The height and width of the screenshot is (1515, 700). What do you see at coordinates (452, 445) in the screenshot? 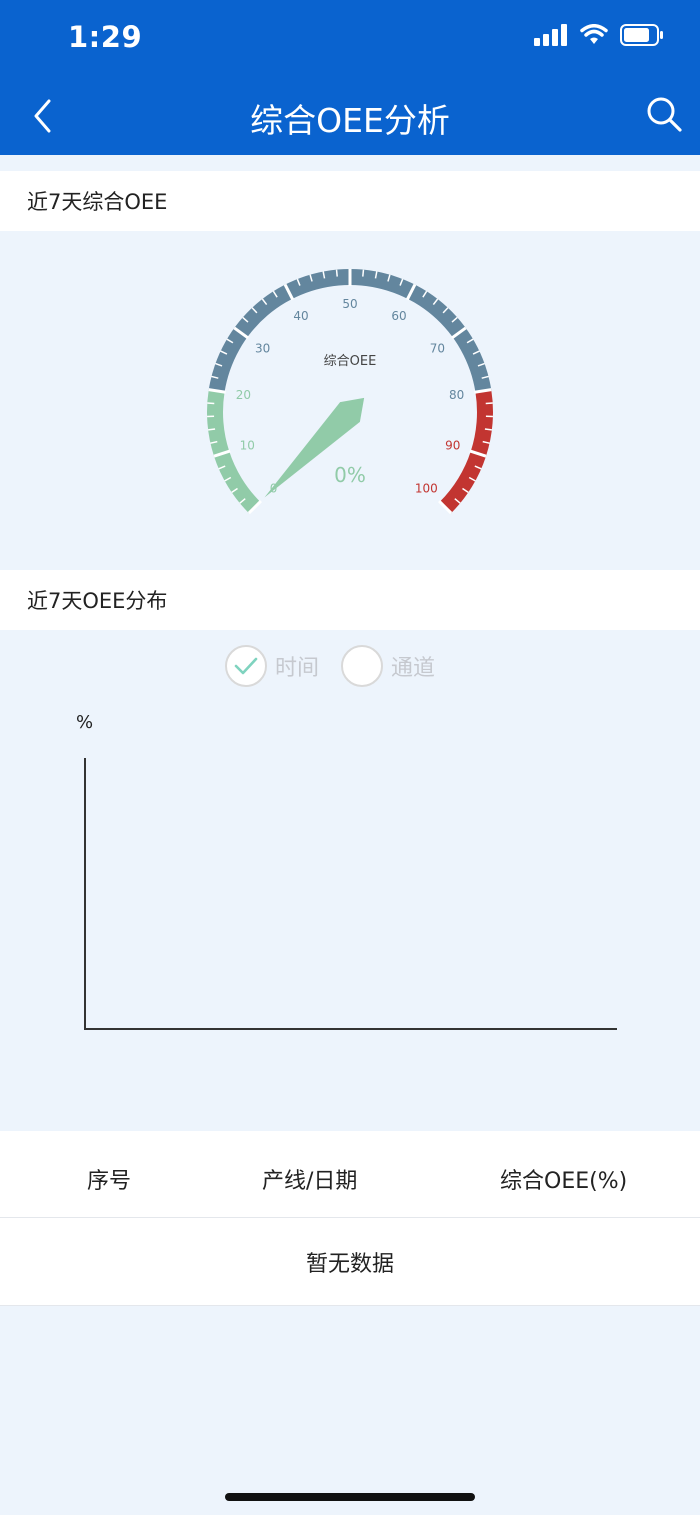
I see `gauge-tick-label: 90` at bounding box center [452, 445].